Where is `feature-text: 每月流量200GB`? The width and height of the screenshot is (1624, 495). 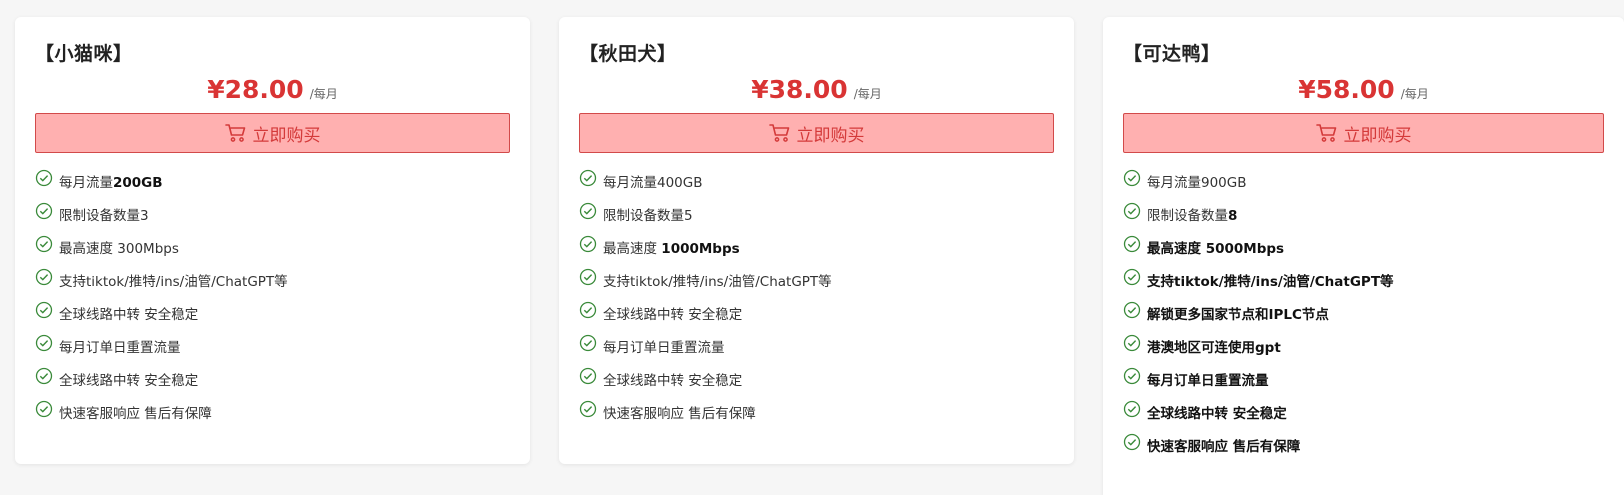 feature-text: 每月流量200GB is located at coordinates (111, 183).